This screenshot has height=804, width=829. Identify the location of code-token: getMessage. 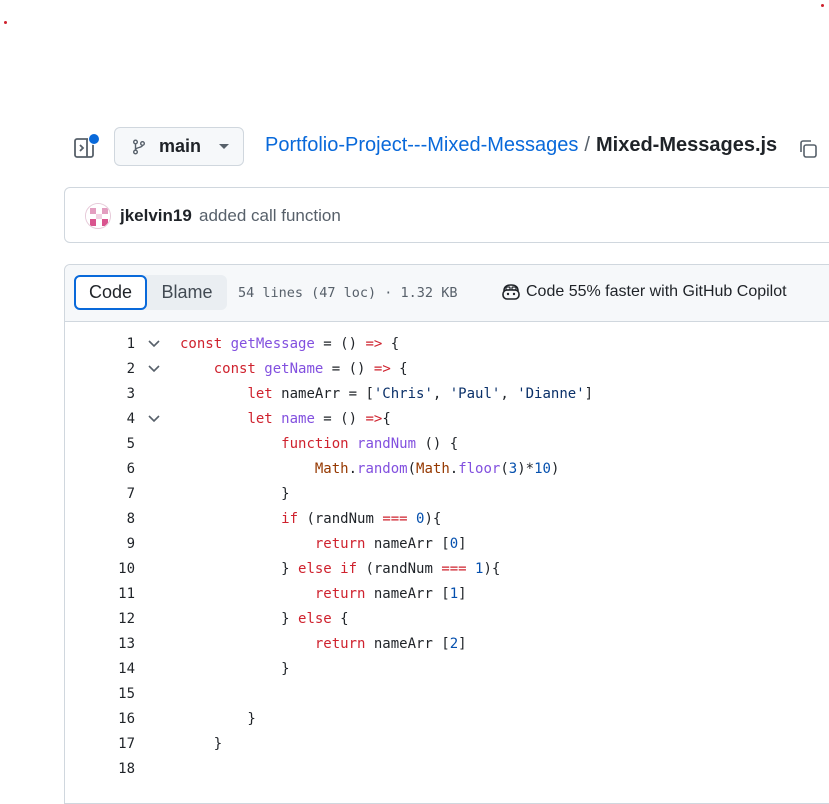
(272, 344).